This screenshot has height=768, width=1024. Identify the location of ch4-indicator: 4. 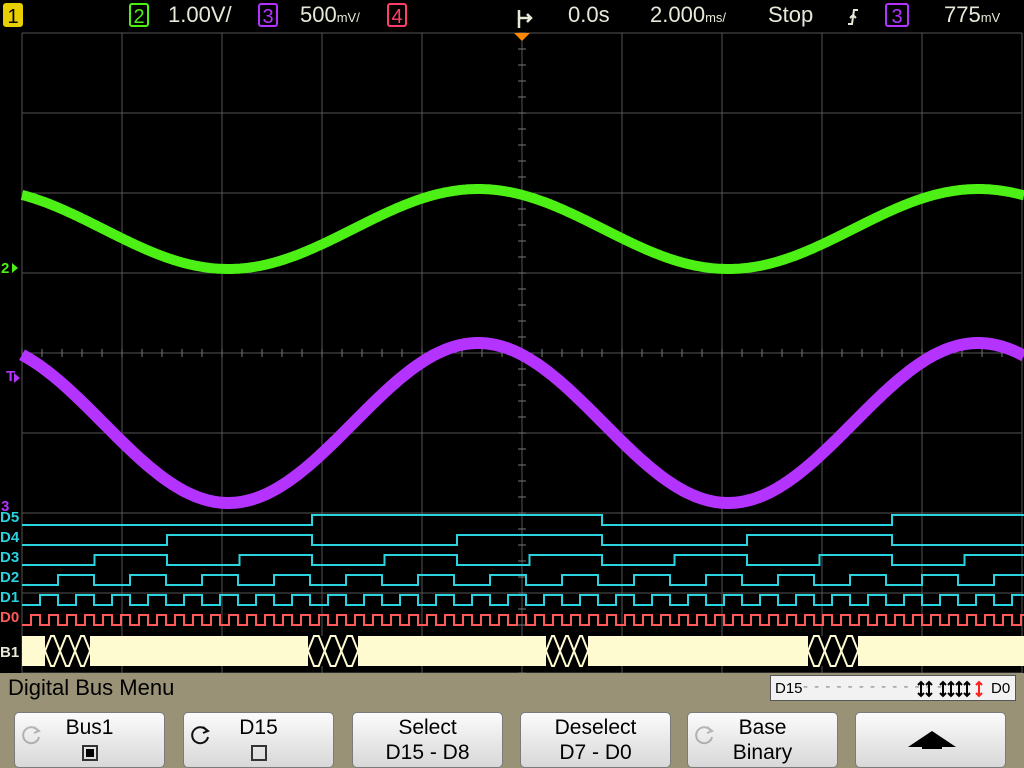
(397, 15).